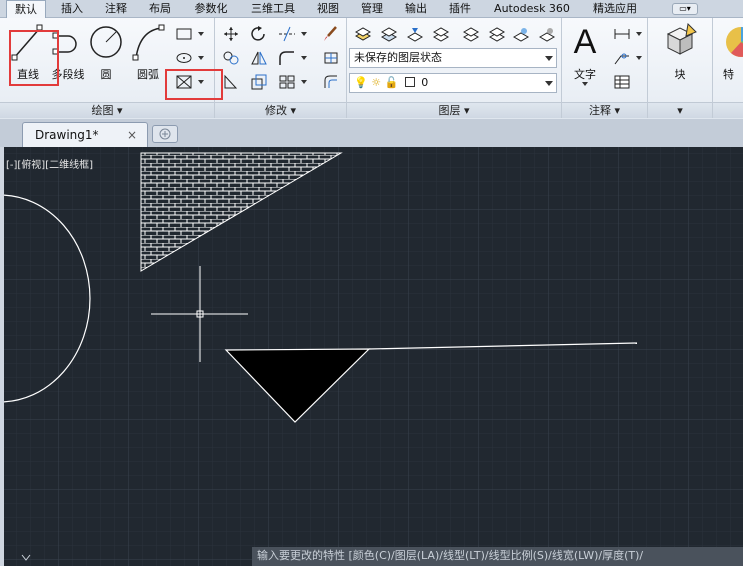  I want to click on layer-tool-8-button, so click(546, 34).